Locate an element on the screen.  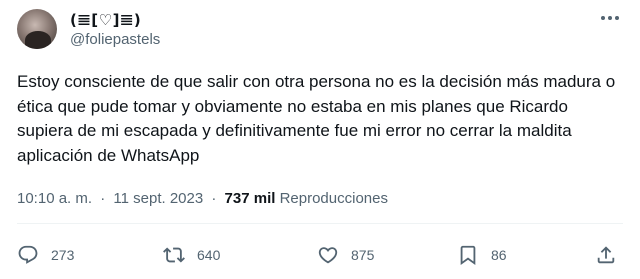
tweet-date: 11 sept. 2023 is located at coordinates (158, 198).